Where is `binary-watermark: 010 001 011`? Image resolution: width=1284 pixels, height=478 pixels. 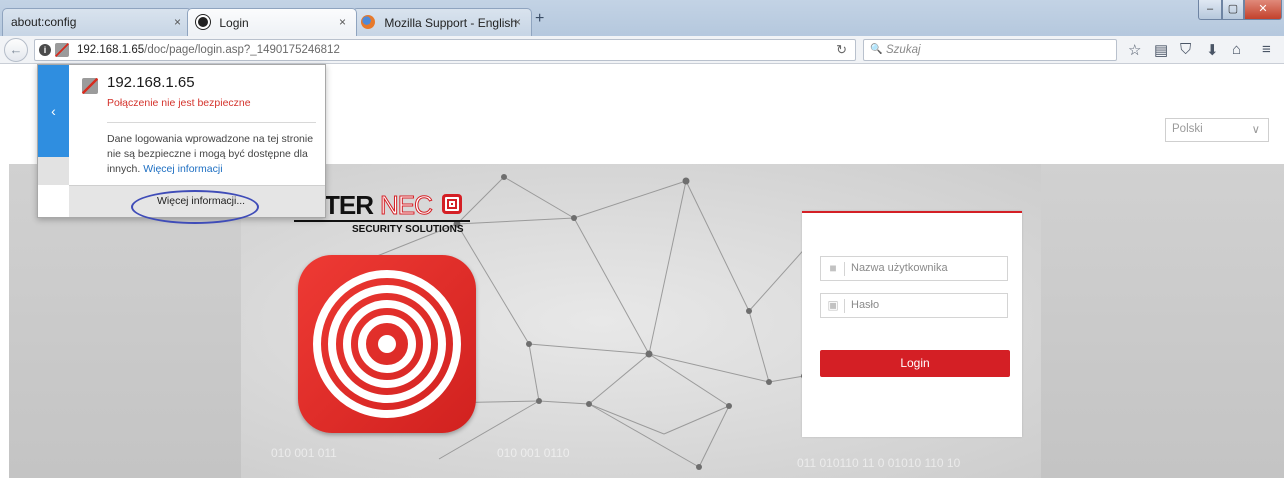
binary-watermark: 010 001 011 is located at coordinates (304, 453).